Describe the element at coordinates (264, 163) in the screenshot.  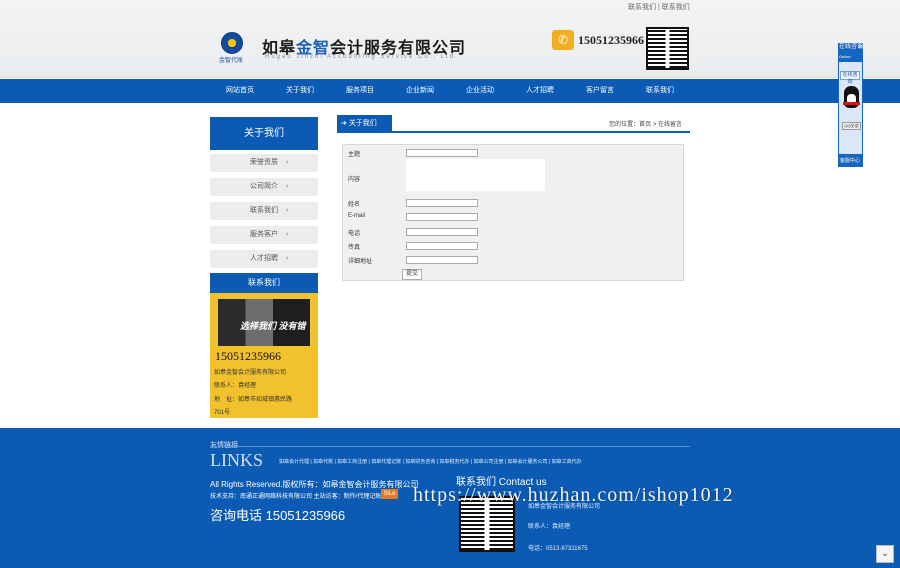
I see `sidebar-item-honors: 荣誉资质` at that location.